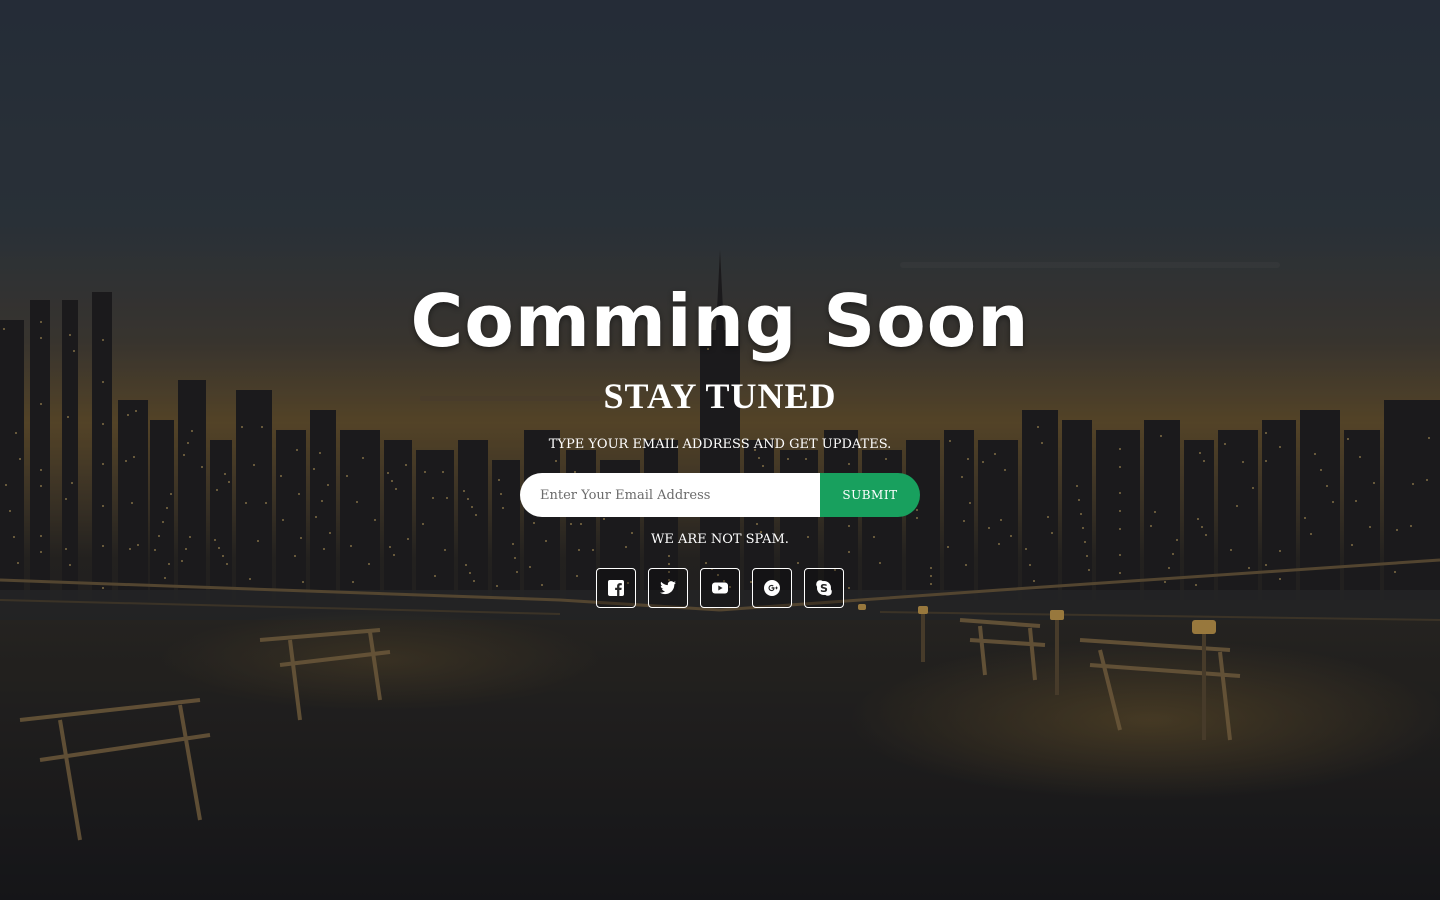 The height and width of the screenshot is (900, 1440). I want to click on email-signup-form: SUBMIT, so click(720, 495).